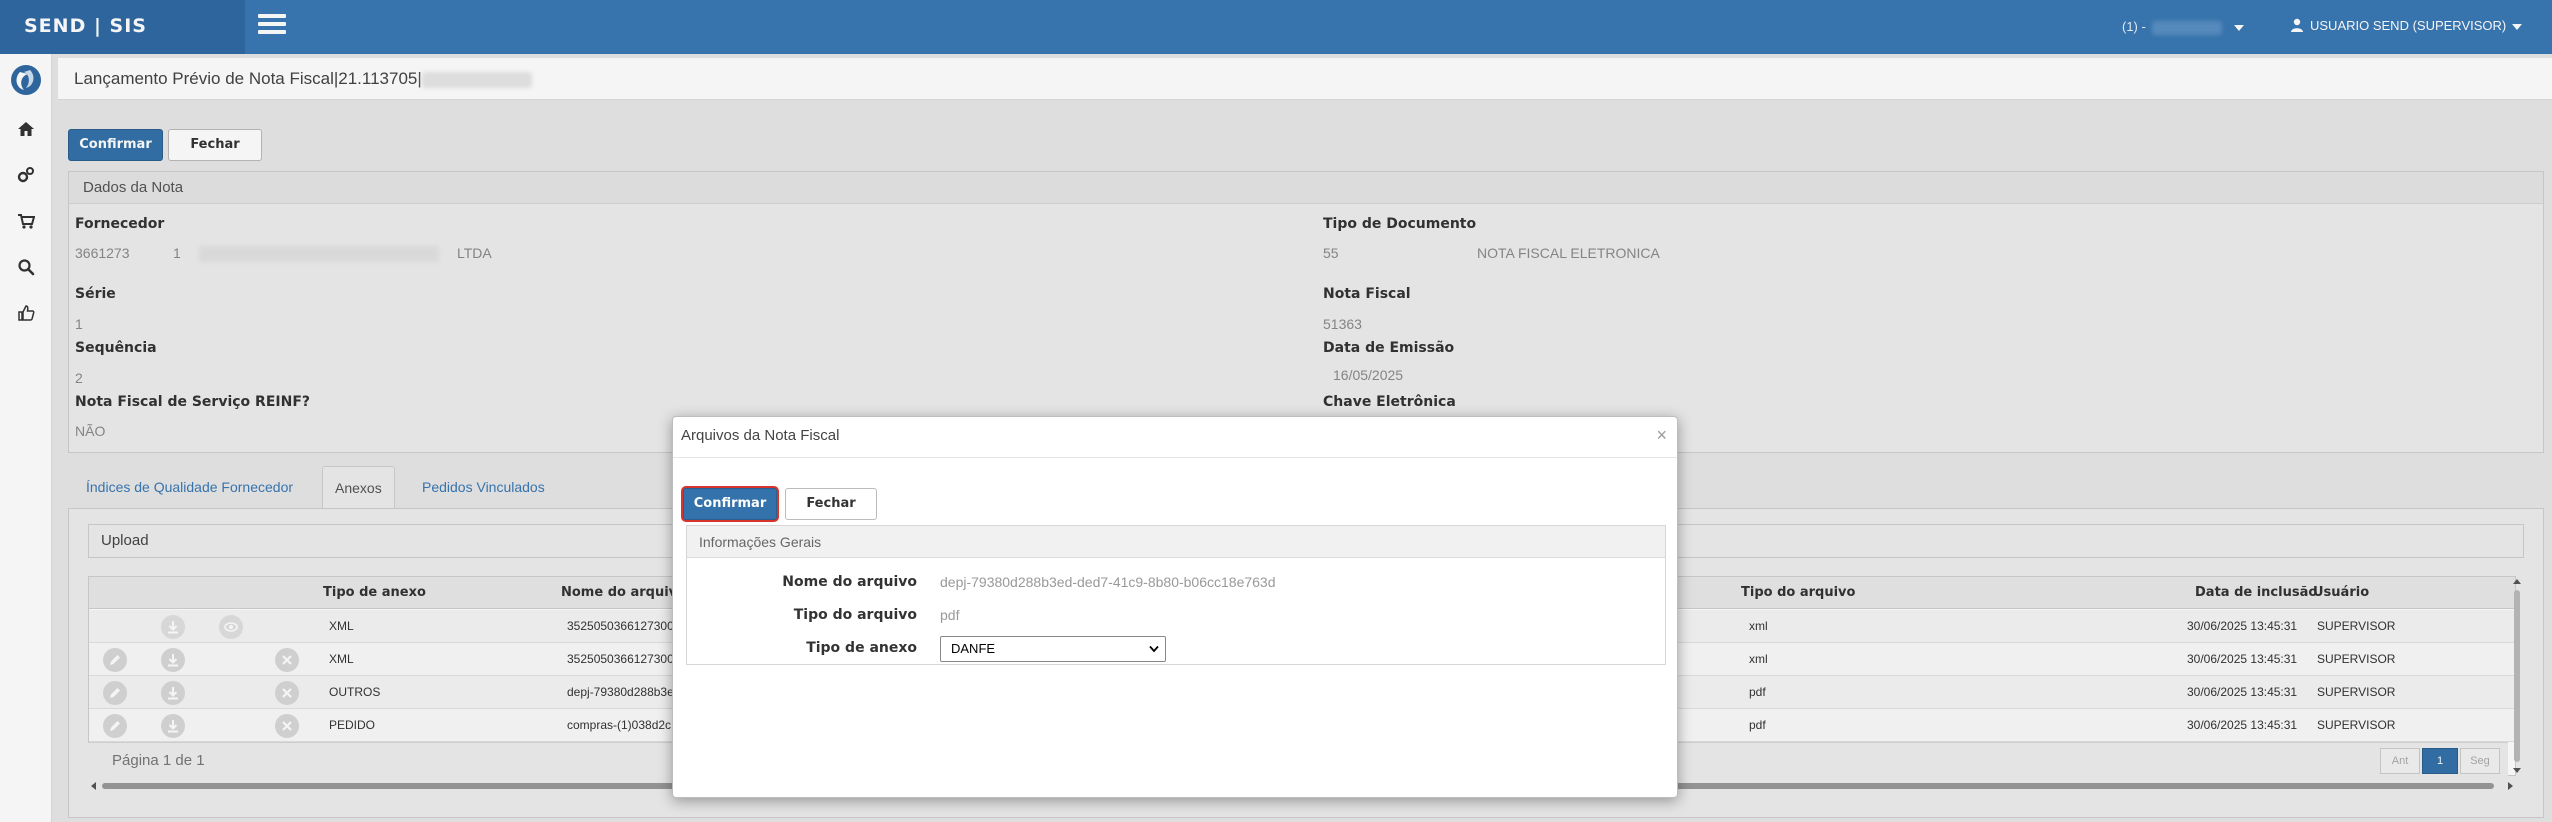 This screenshot has width=2552, height=822. Describe the element at coordinates (1175, 457) in the screenshot. I see `modal-divider` at that location.